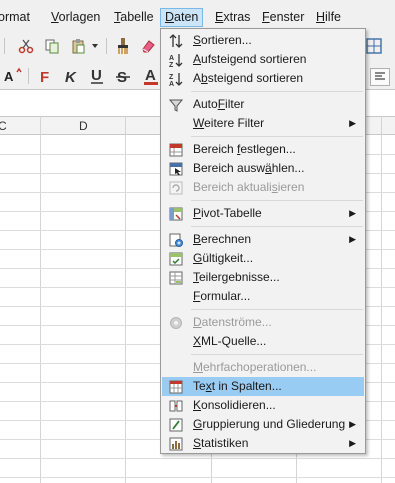 The image size is (395, 483). What do you see at coordinates (123, 76) in the screenshot?
I see `strikethrough-icon: S` at bounding box center [123, 76].